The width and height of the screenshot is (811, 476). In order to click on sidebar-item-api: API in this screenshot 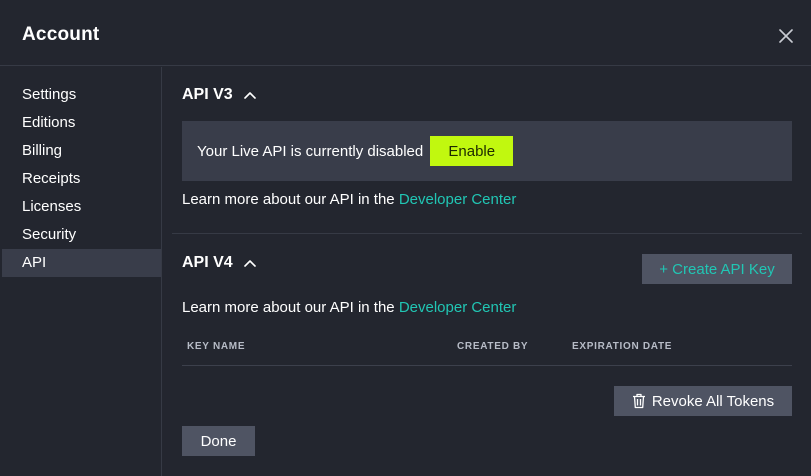, I will do `click(81, 263)`.